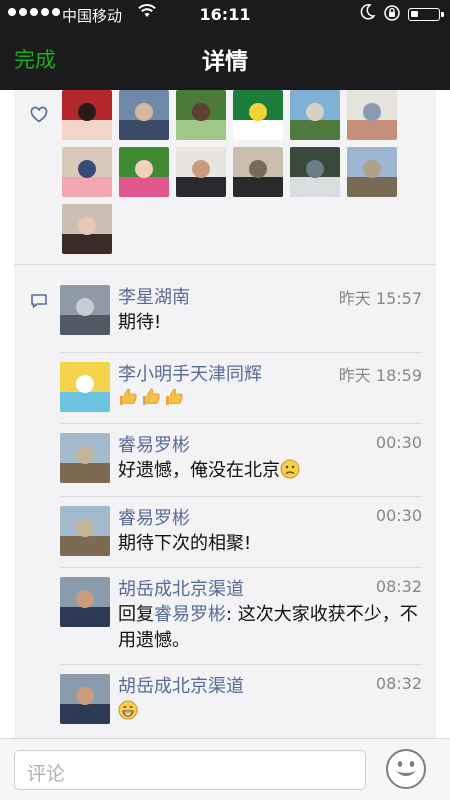 Image resolution: width=450 pixels, height=800 pixels. Describe the element at coordinates (39, 115) in the screenshot. I see `heart-outline-icon` at that location.